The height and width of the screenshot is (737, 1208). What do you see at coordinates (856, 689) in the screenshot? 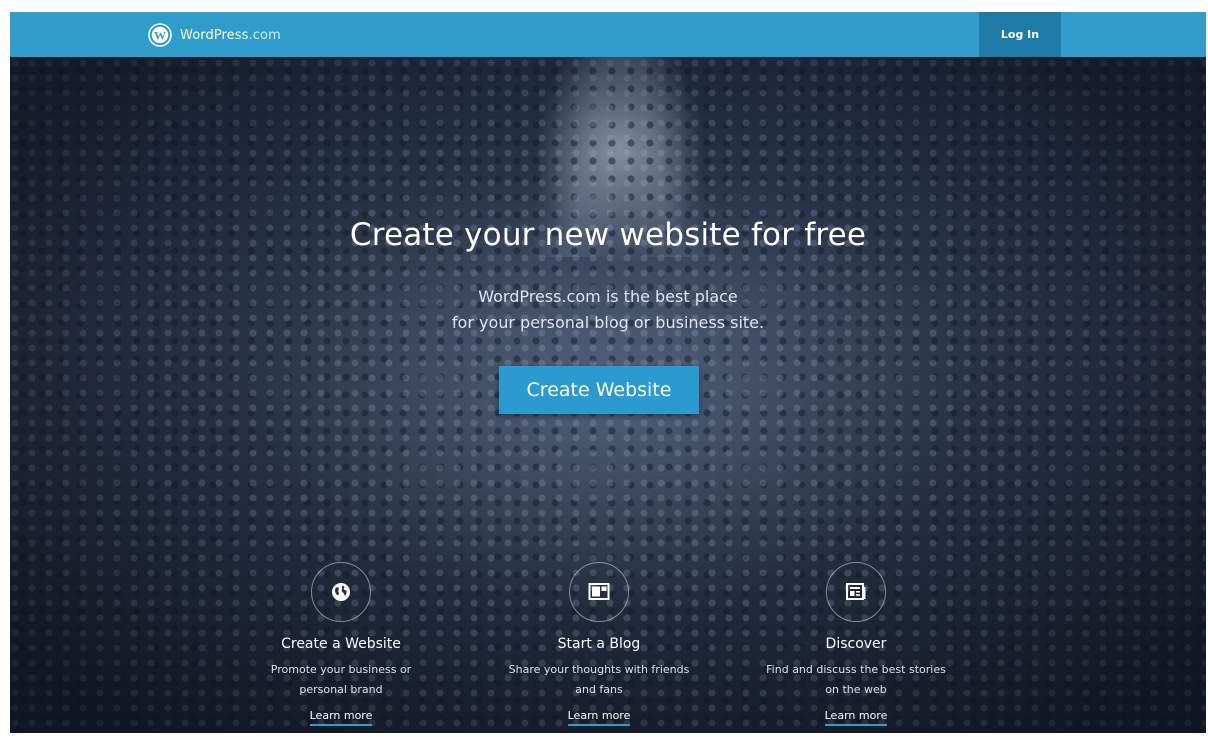
I see `feature-description-line: on the web` at bounding box center [856, 689].